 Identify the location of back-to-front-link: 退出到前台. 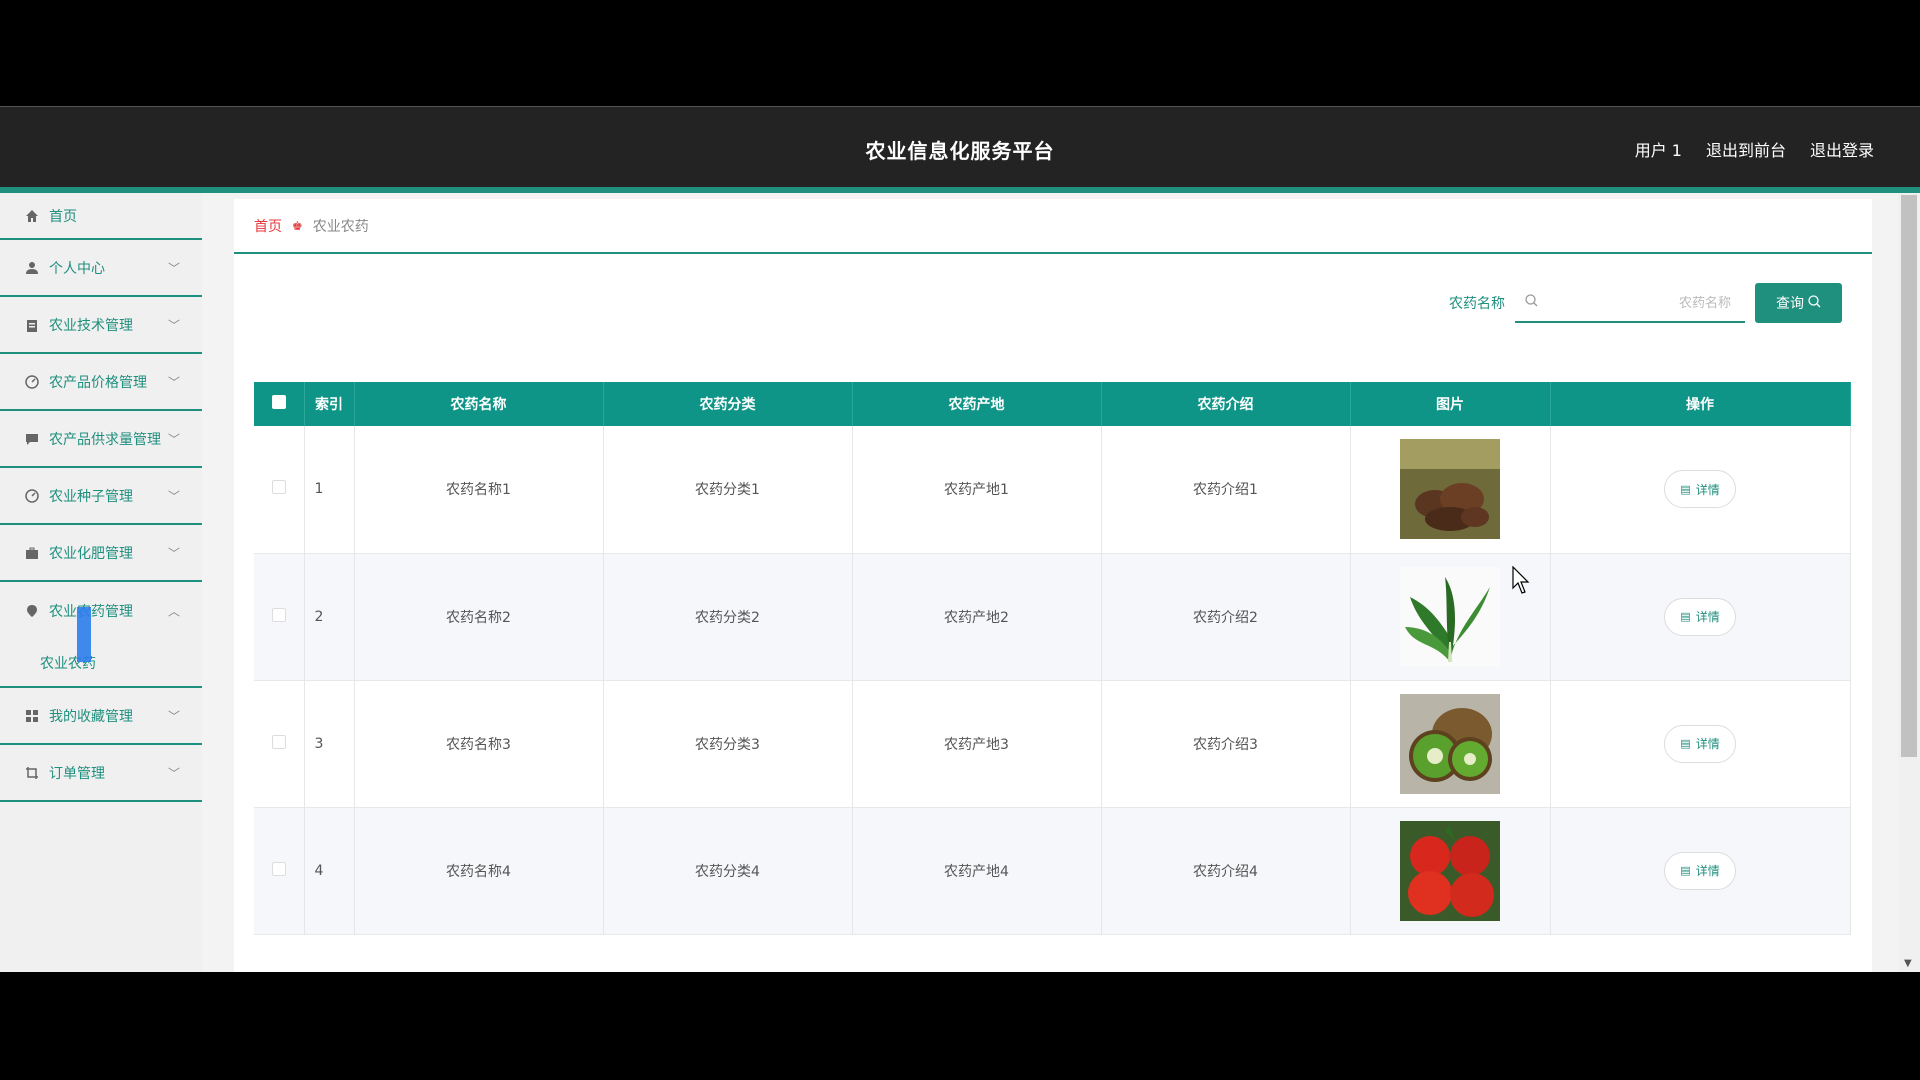
(1746, 149).